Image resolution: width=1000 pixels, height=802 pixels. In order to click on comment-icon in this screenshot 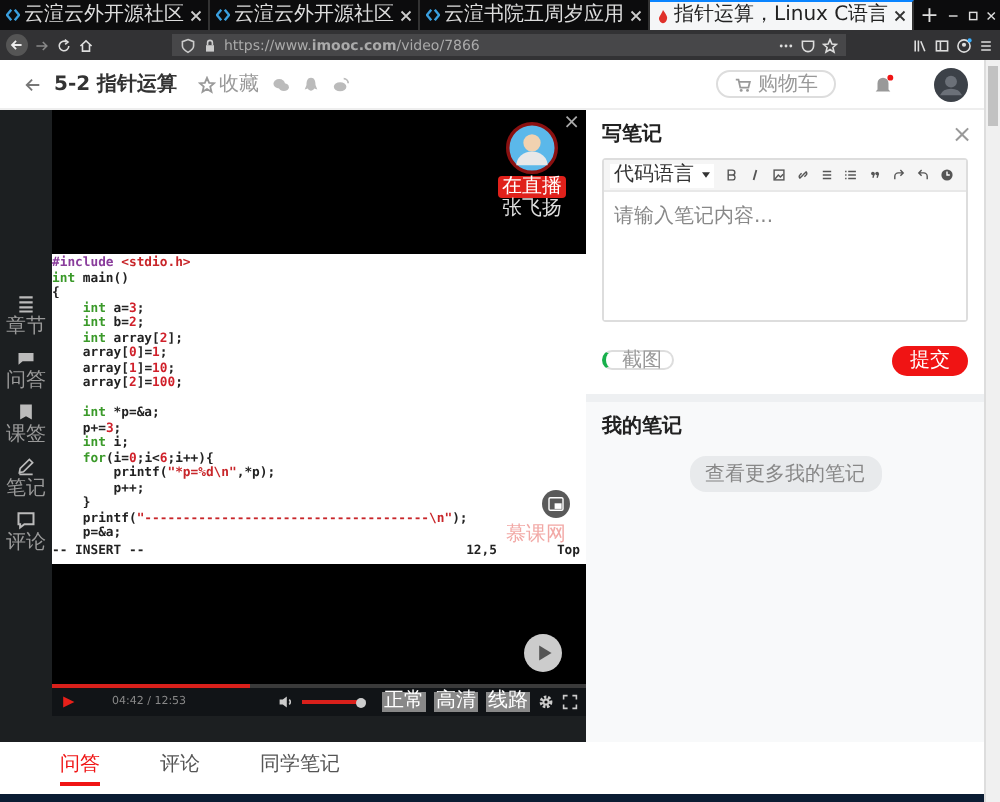, I will do `click(26, 520)`.